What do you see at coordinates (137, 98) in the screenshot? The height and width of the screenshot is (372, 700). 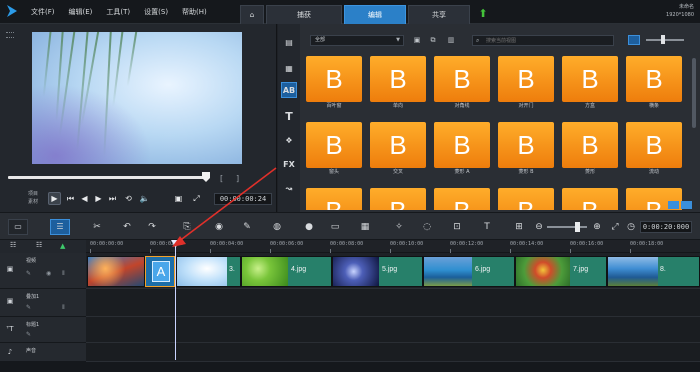 I see `preview-window` at bounding box center [137, 98].